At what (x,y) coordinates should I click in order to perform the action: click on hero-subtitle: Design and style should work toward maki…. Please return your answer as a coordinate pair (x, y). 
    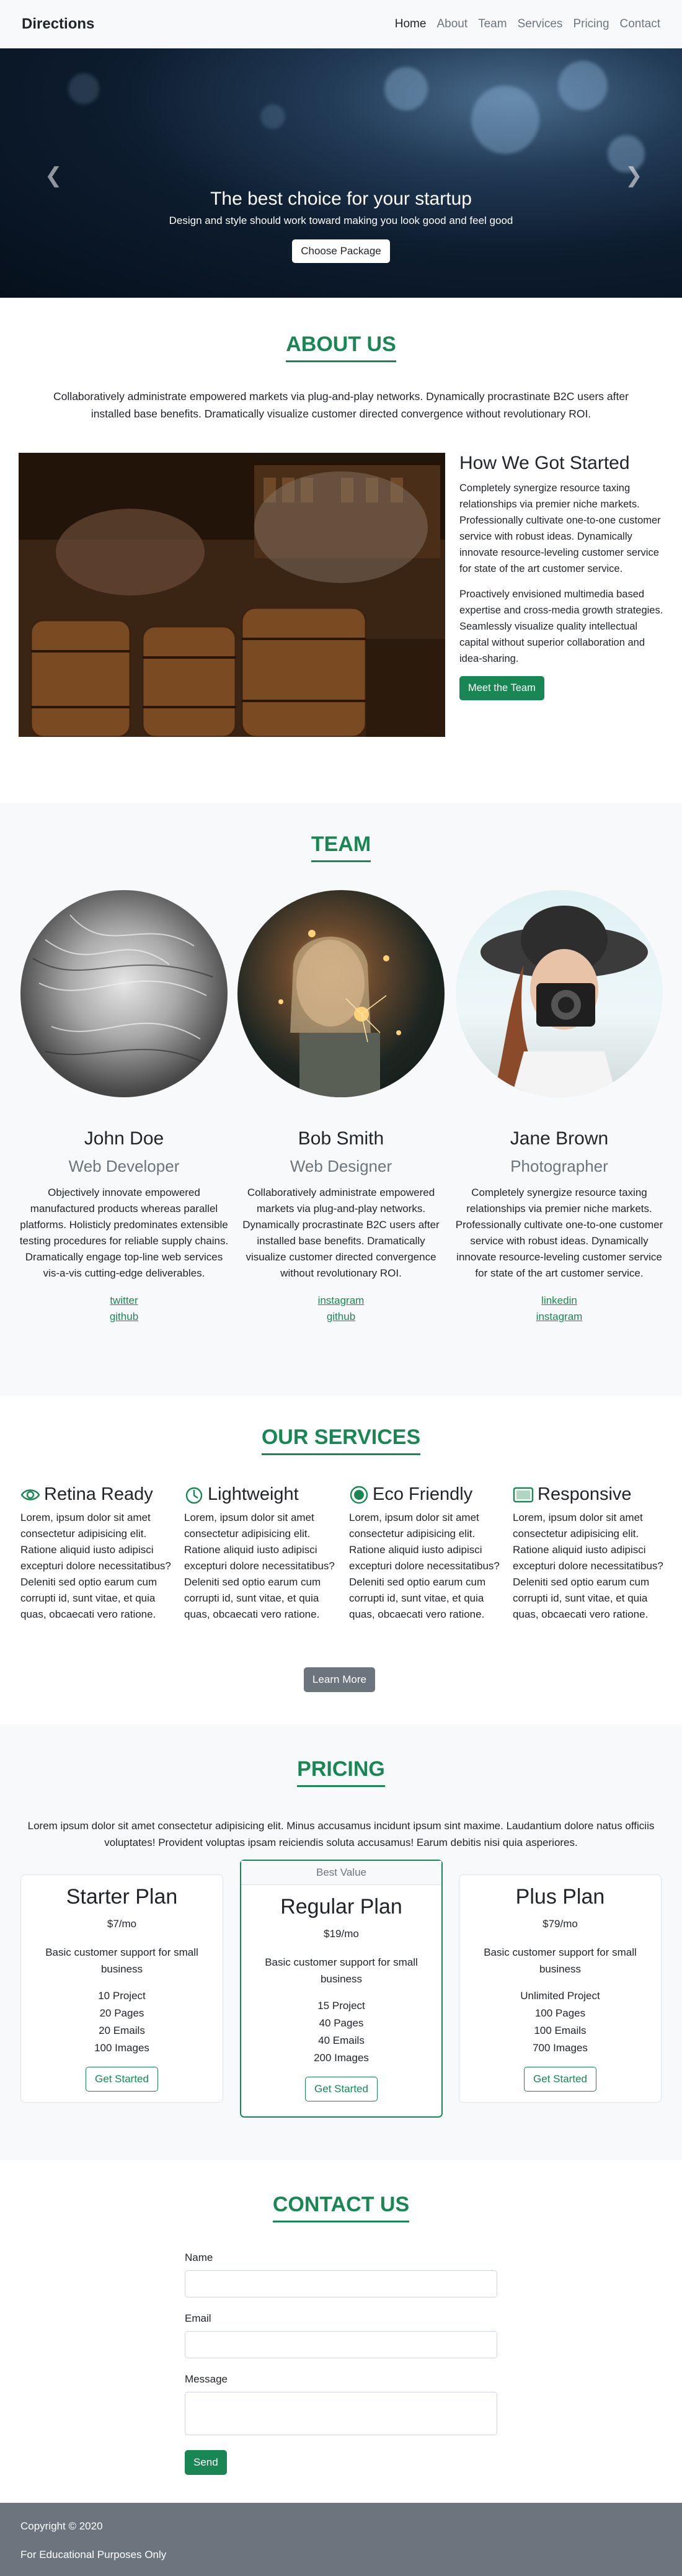
    Looking at the image, I should click on (341, 220).